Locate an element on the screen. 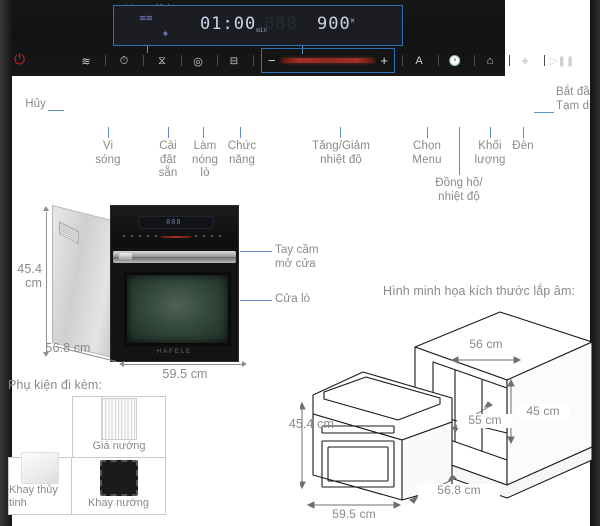 Image resolution: width=600 pixels, height=526 pixels. dim-install-oven-width: 59.5 cm is located at coordinates (354, 514).